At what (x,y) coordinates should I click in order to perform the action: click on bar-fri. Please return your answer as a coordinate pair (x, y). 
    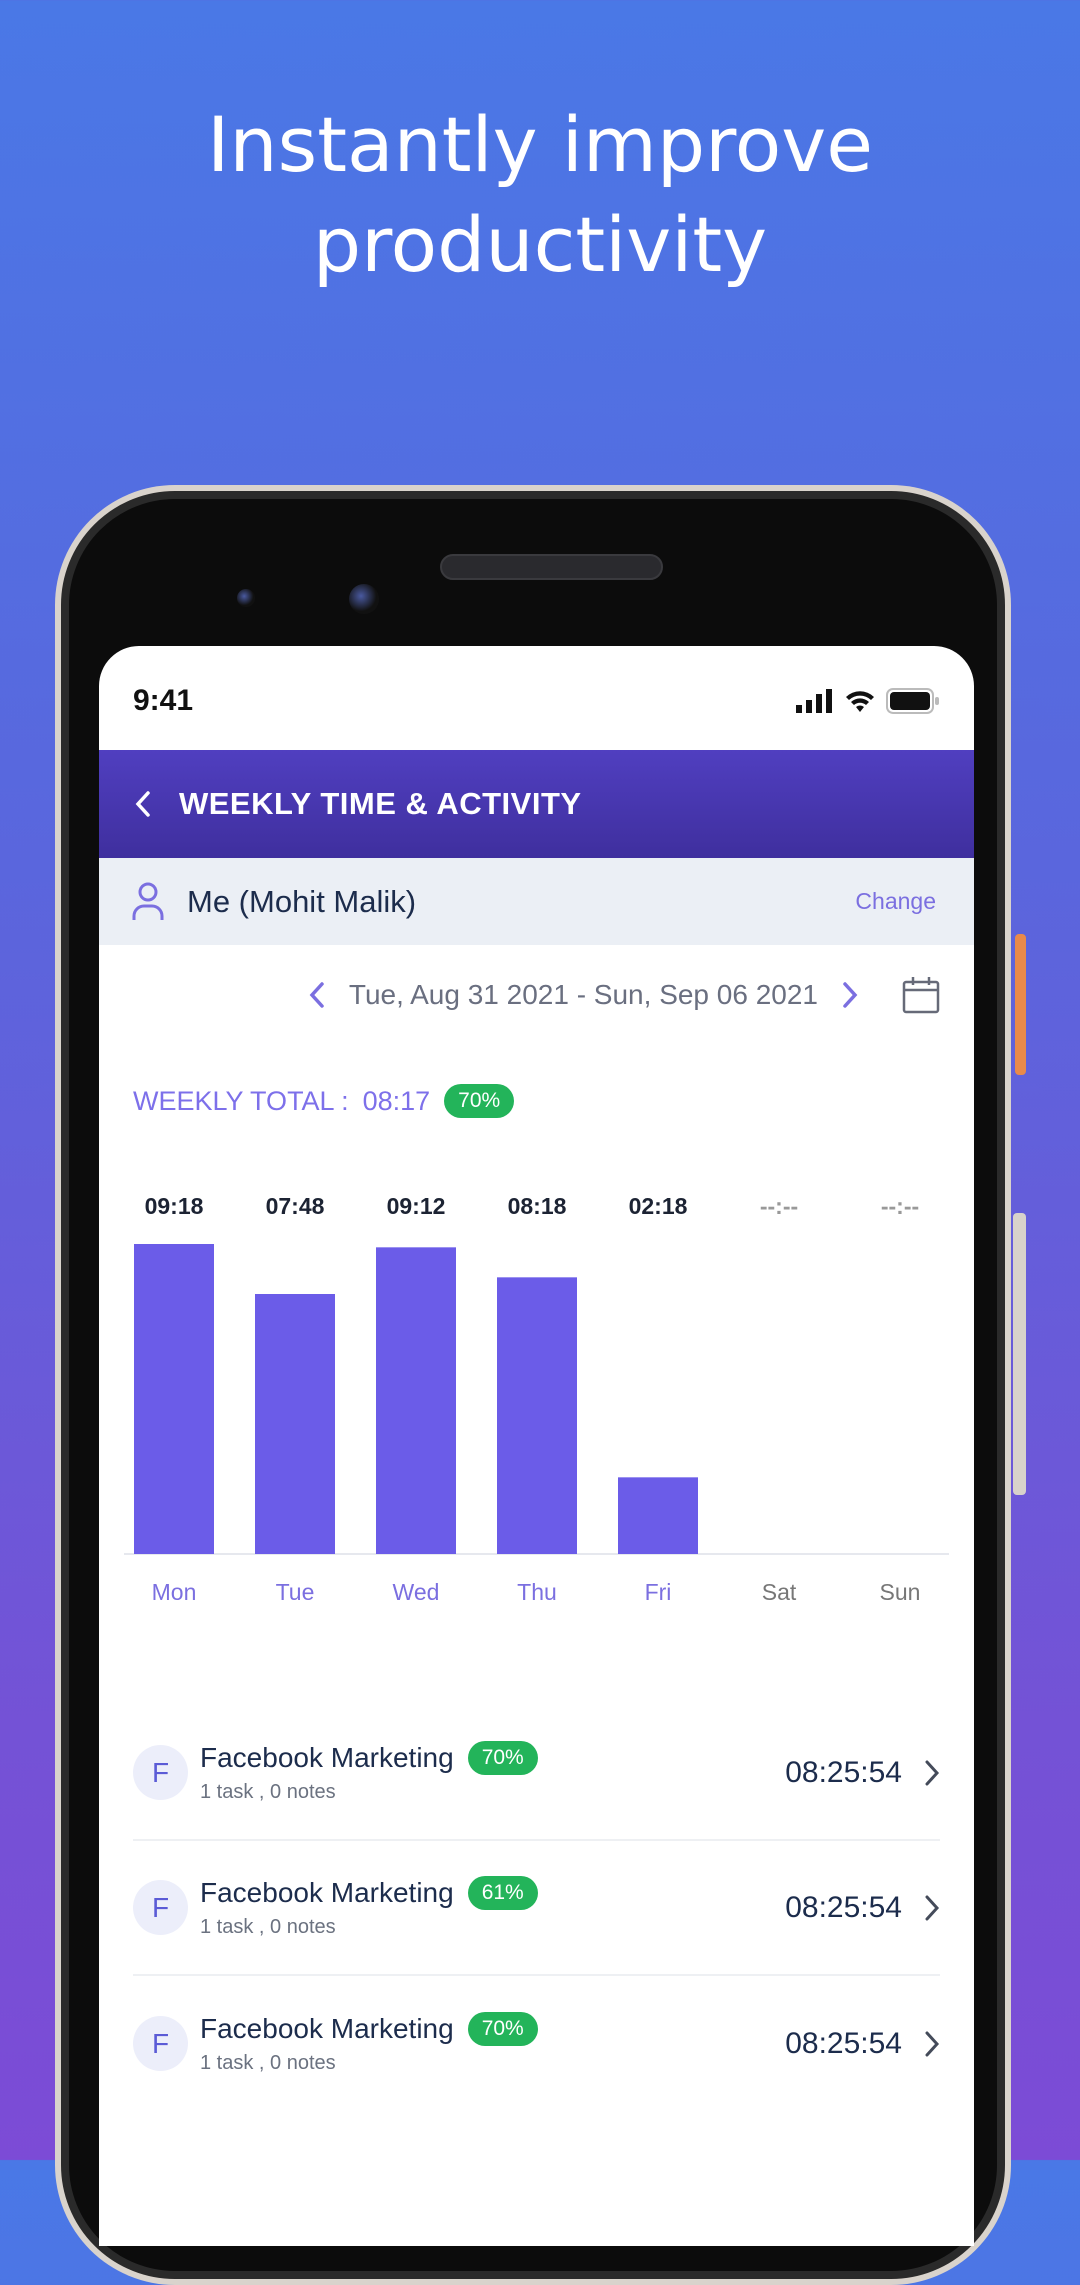
    Looking at the image, I should click on (658, 1515).